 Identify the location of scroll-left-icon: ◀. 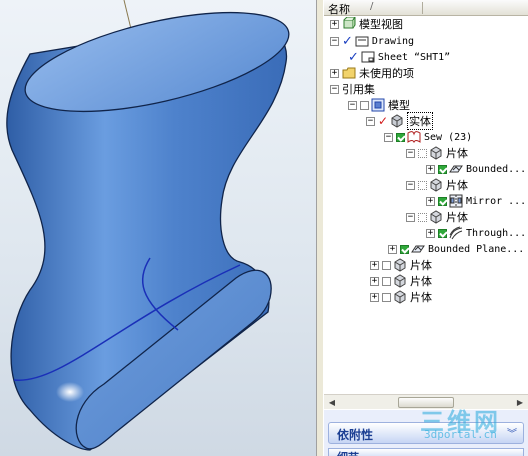
(332, 402).